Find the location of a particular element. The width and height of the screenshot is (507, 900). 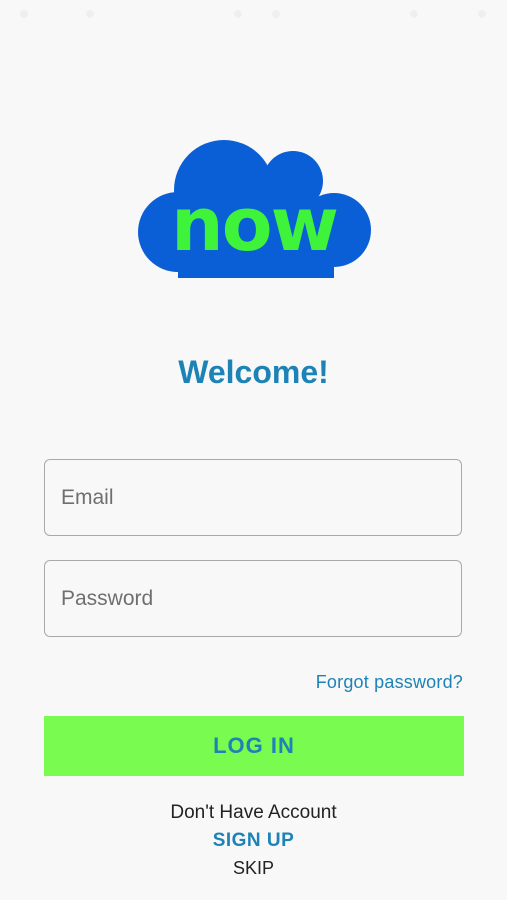

cloud-icon: now is located at coordinates (254, 209).